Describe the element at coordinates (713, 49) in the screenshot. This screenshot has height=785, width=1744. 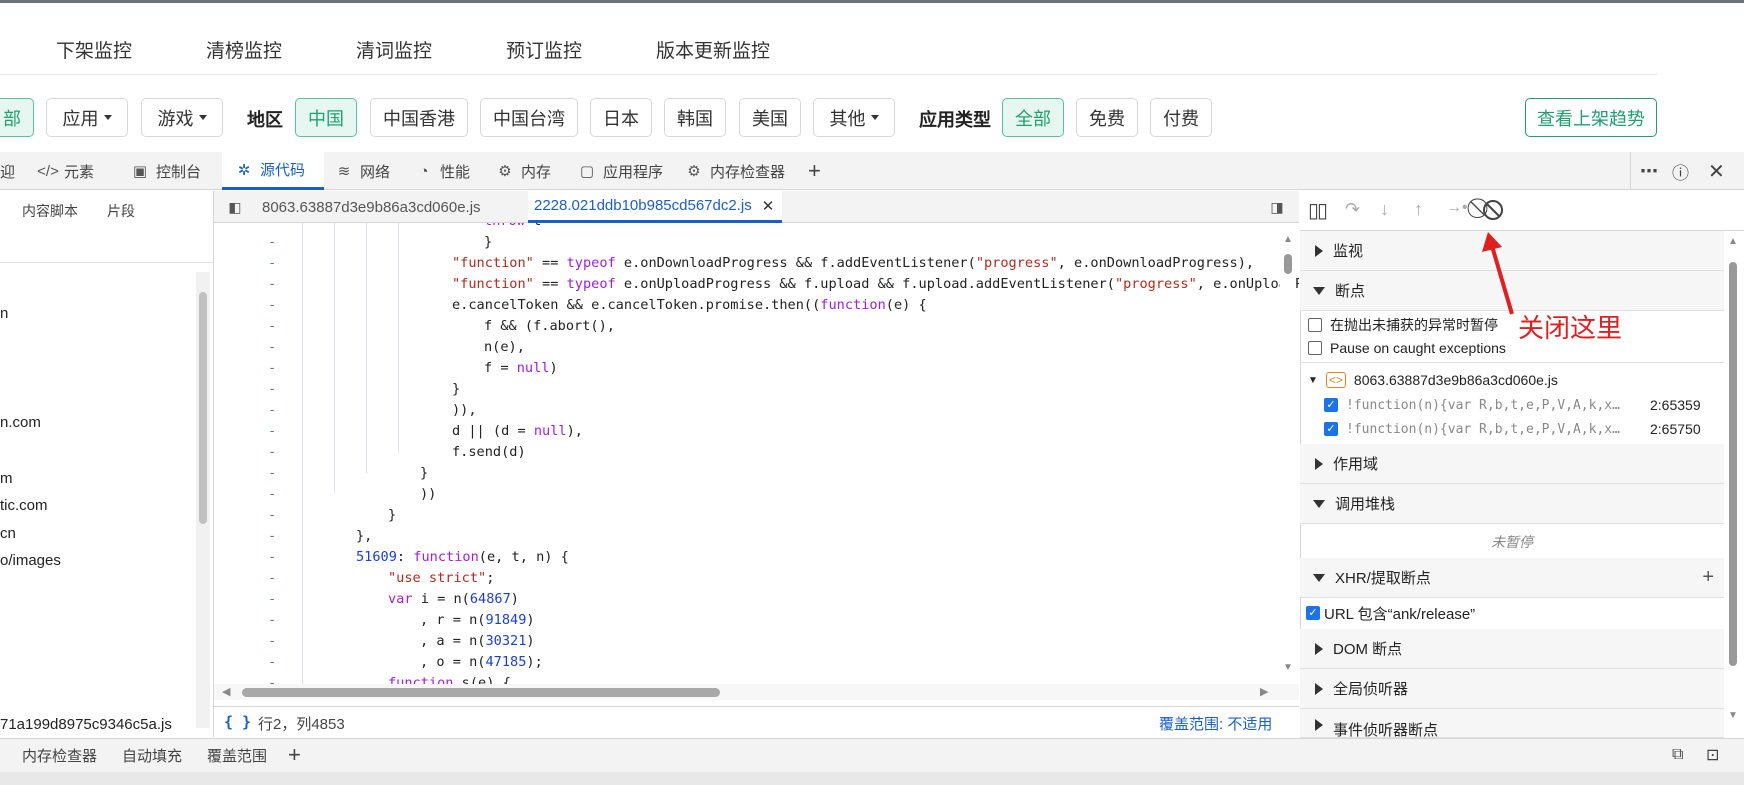
I see `nav-tab-version-update: 版本更新监控` at that location.